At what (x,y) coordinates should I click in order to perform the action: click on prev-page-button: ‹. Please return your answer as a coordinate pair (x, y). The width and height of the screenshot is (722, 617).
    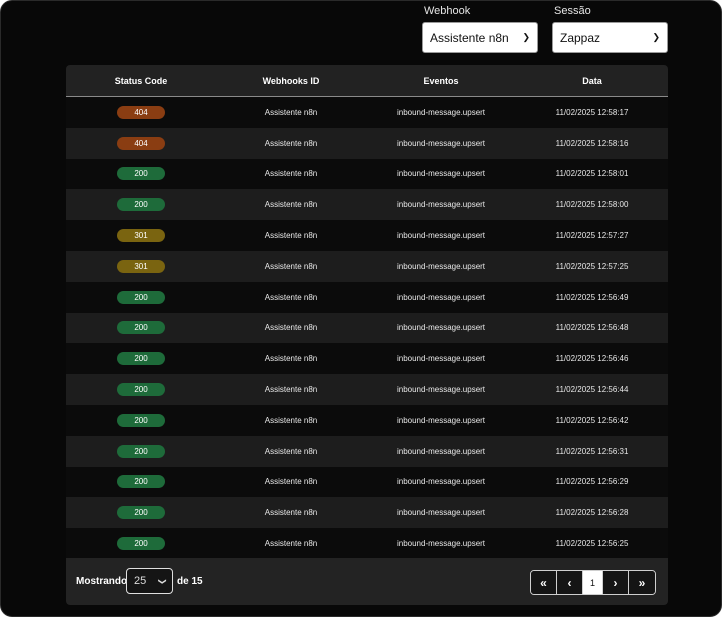
    Looking at the image, I should click on (570, 582).